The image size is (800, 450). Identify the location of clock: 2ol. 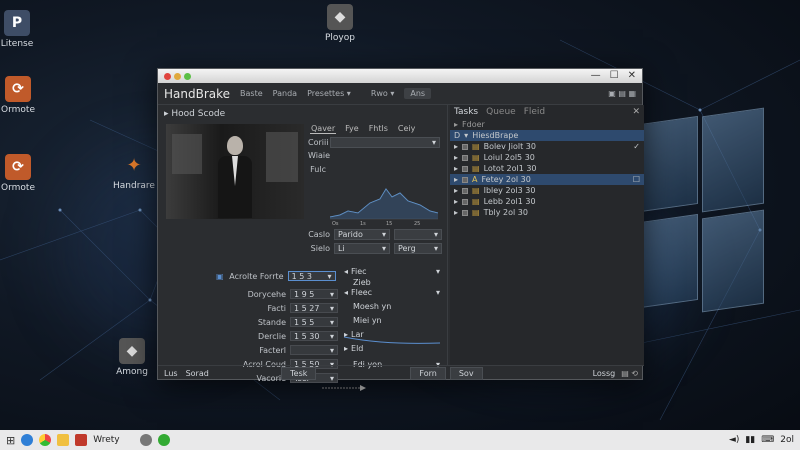
(787, 440).